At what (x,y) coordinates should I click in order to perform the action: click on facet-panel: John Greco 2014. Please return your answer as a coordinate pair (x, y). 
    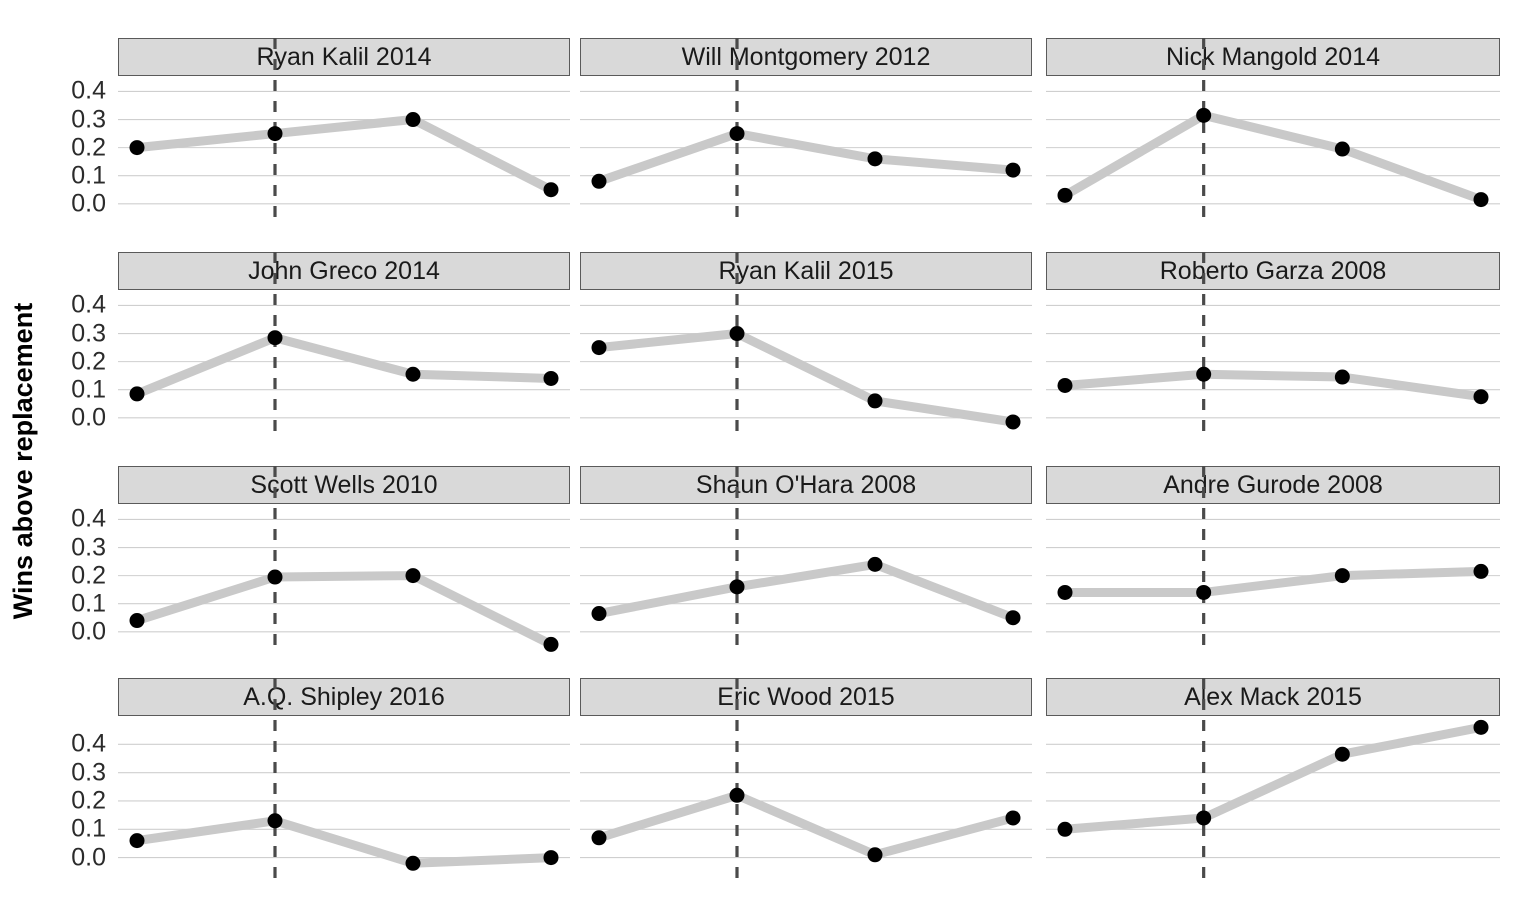
    Looking at the image, I should click on (344, 345).